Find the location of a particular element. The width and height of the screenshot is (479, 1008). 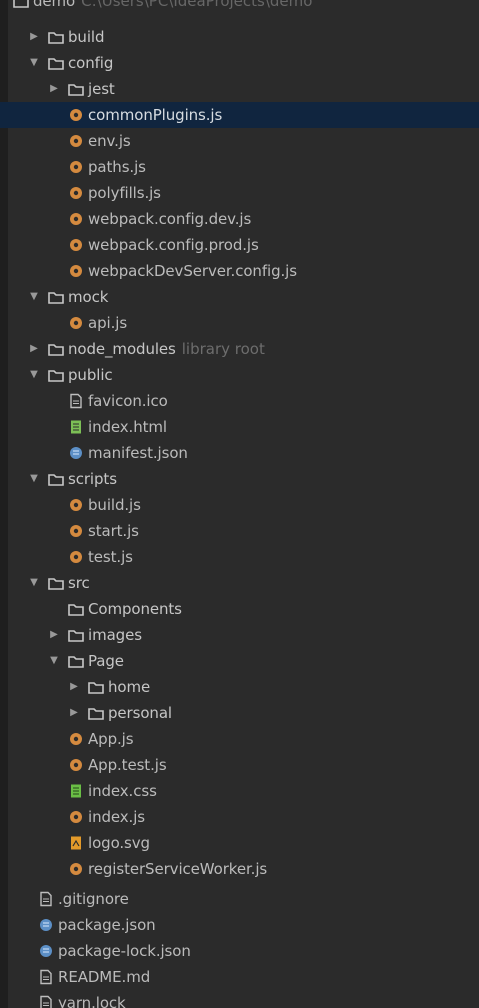

file-label-yarn-lock: yarn.lock is located at coordinates (92, 1001).